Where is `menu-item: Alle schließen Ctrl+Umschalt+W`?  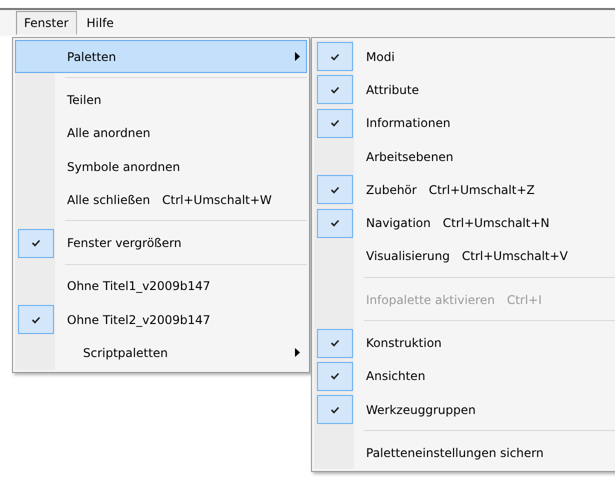
menu-item: Alle schließen Ctrl+Umschalt+W is located at coordinates (161, 199).